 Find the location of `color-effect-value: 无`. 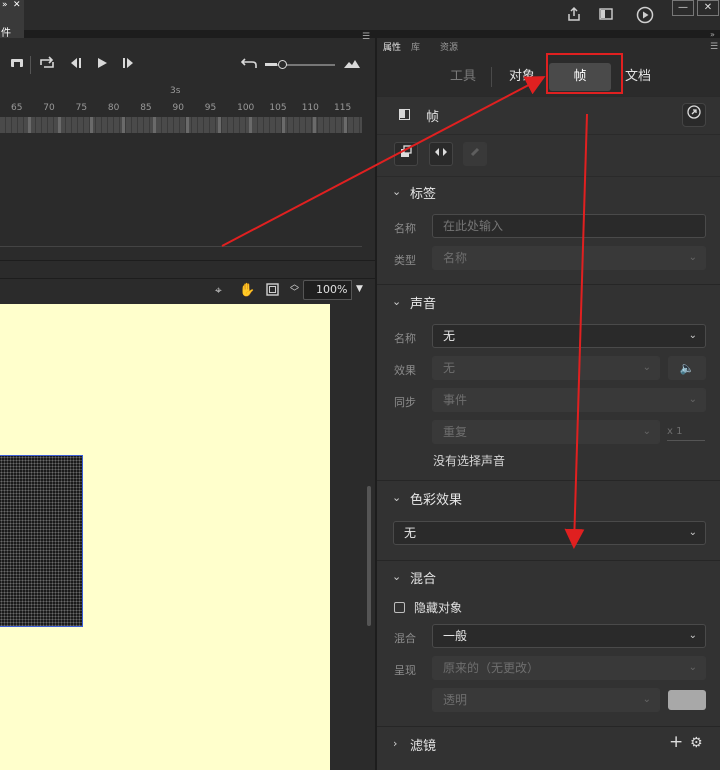

color-effect-value: 无 is located at coordinates (410, 533).